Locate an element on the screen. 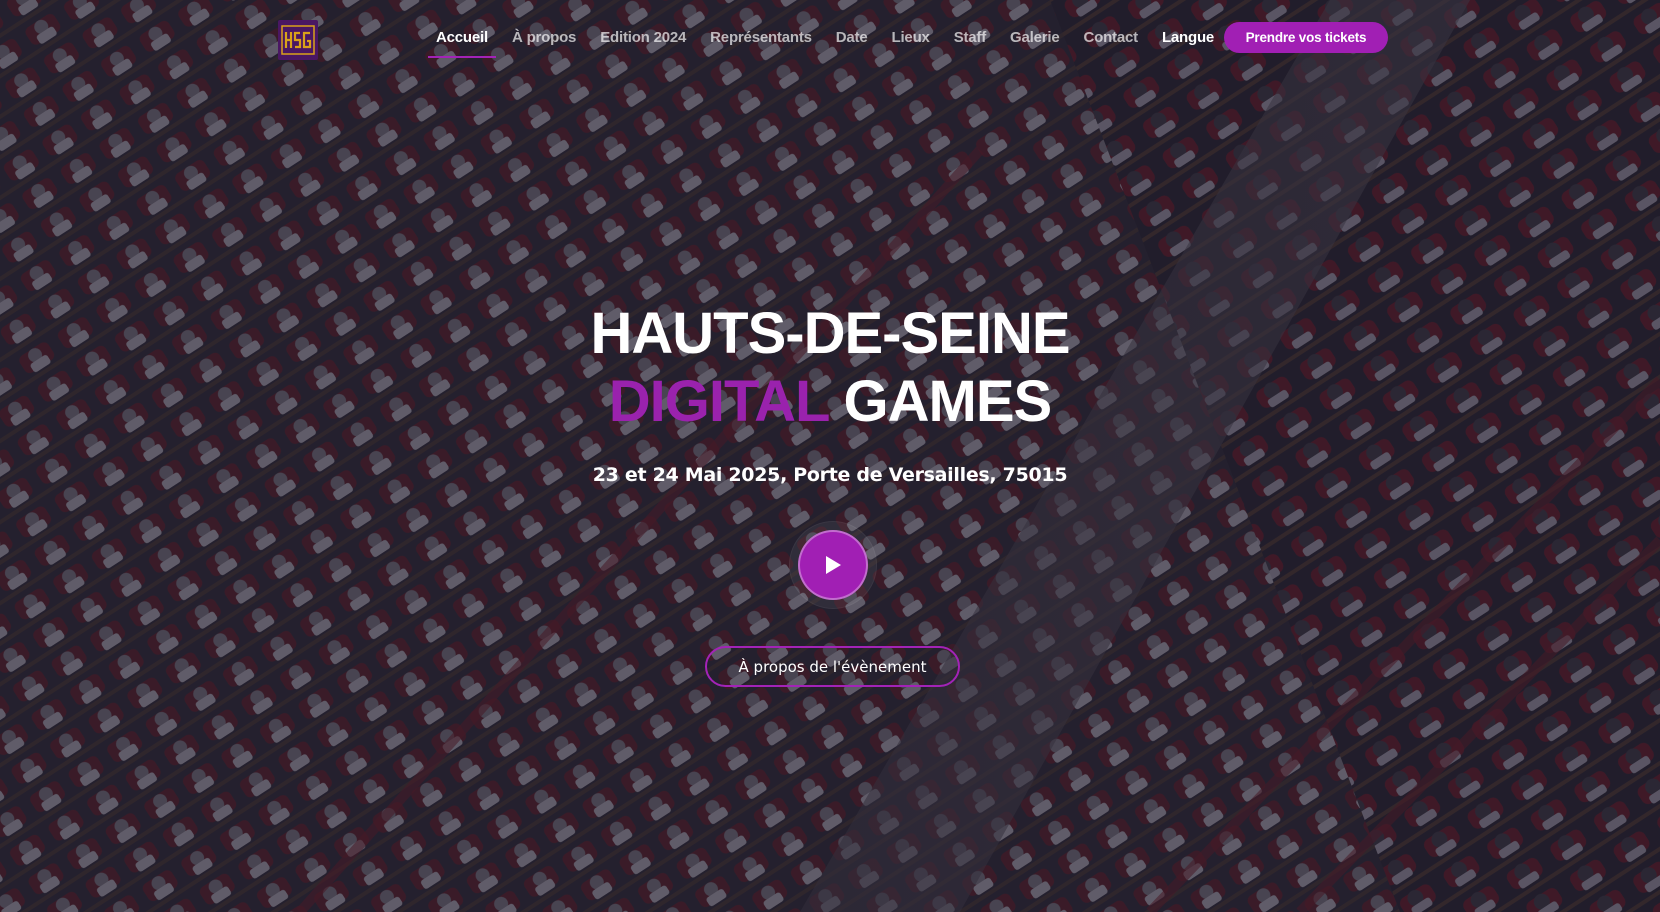 The height and width of the screenshot is (912, 1660). nav-item-a-propos: À propos is located at coordinates (544, 39).